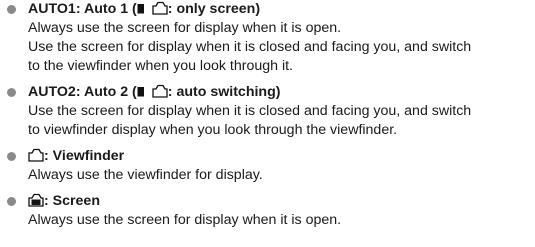 The height and width of the screenshot is (247, 535). Describe the element at coordinates (216, 9) in the screenshot. I see `item-mode: only screen` at that location.